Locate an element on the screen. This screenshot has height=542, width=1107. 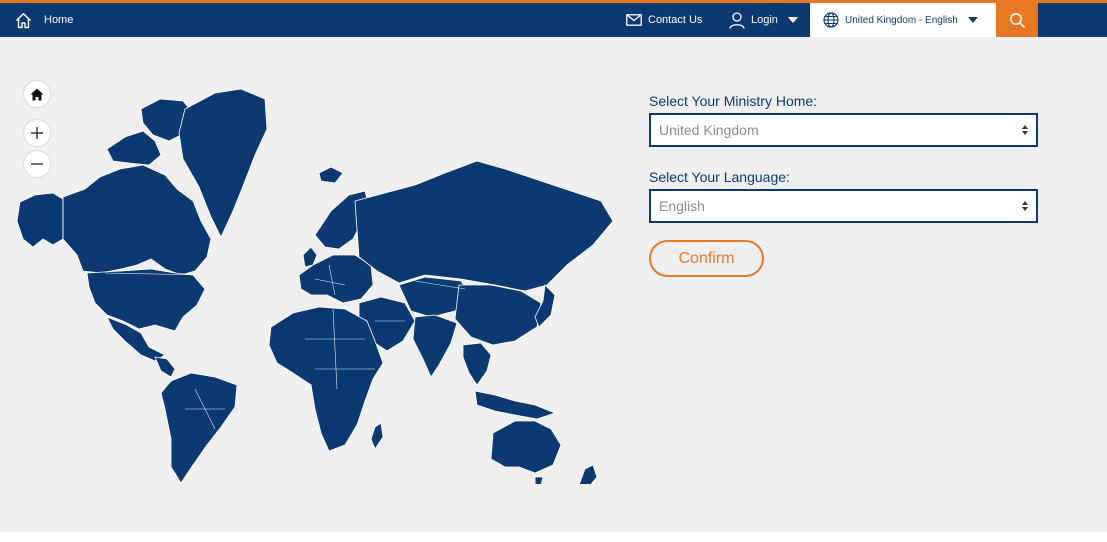
zoom-out-button is located at coordinates (37, 164).